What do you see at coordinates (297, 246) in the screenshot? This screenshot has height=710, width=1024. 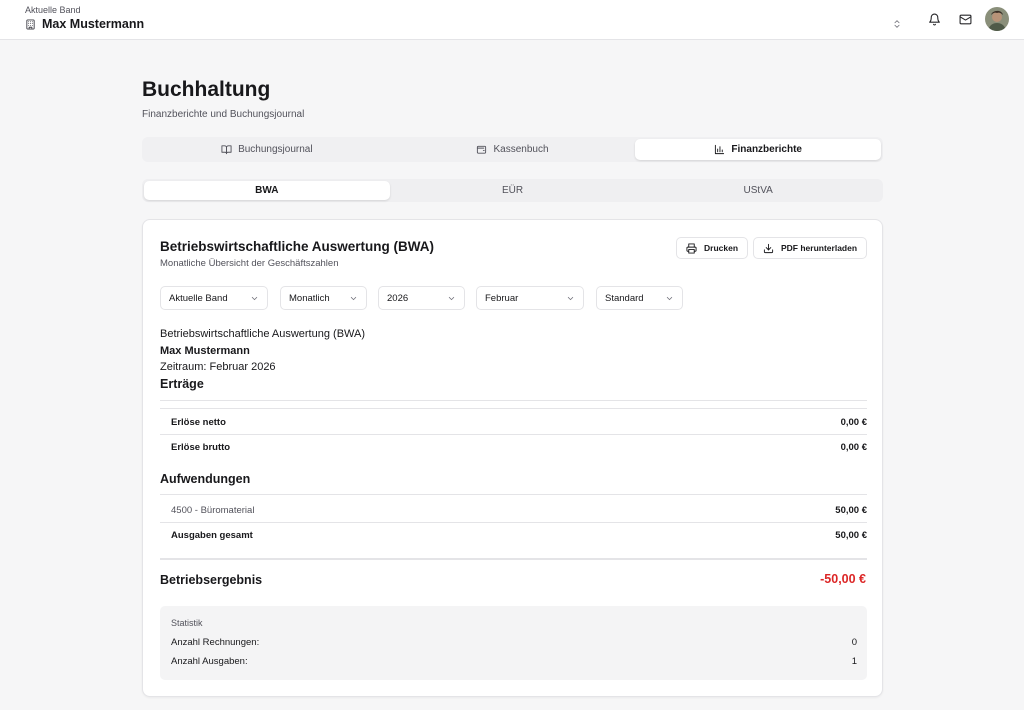 I see `card-title: Betriebswirtschaftliche Auswertung (BWA)` at bounding box center [297, 246].